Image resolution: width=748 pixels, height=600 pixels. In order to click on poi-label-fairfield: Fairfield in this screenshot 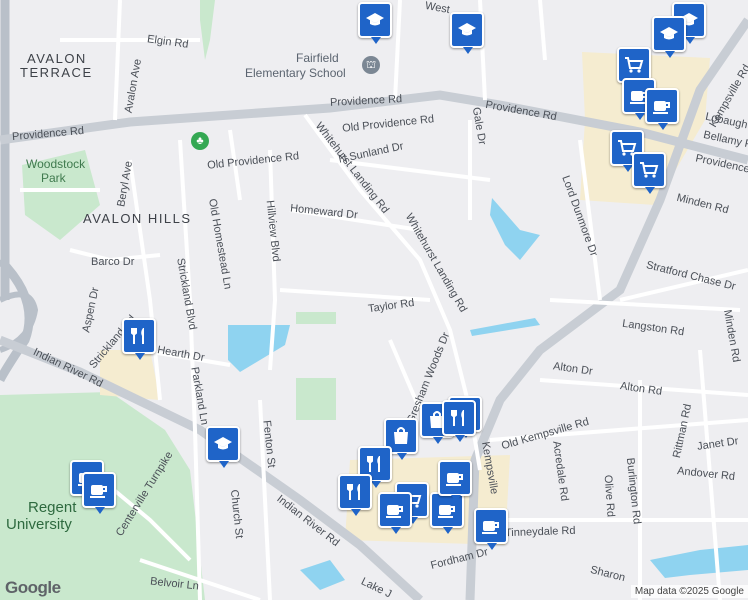, I will do `click(317, 58)`.